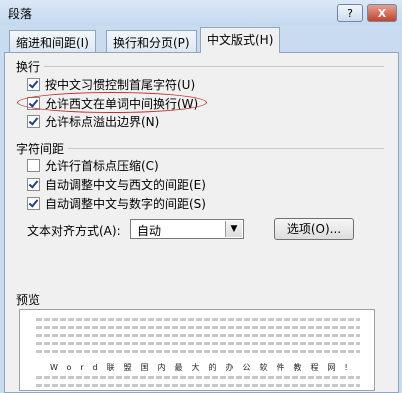 The image size is (402, 393). I want to click on select-value: 自动, so click(149, 231).